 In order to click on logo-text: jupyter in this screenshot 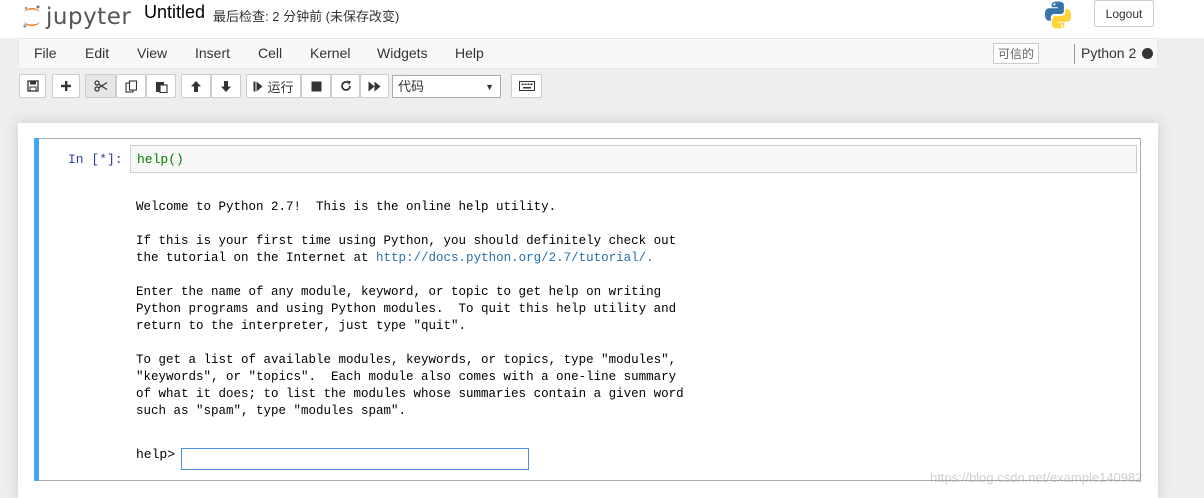, I will do `click(89, 17)`.